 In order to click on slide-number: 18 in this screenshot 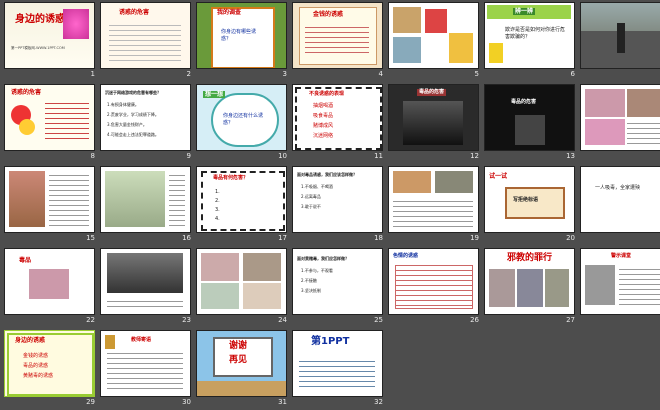, I will do `click(378, 238)`.